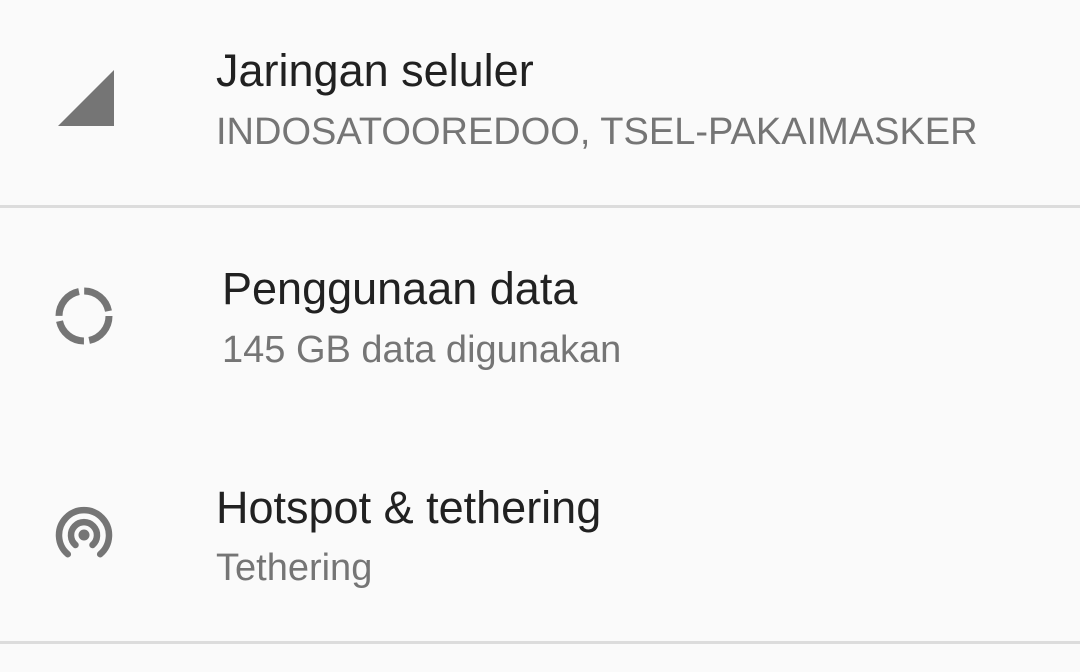 Image resolution: width=1080 pixels, height=672 pixels. What do you see at coordinates (597, 132) in the screenshot?
I see `settings-item-summary: INDOSATOOREDOO, TSEL-PAKAIMASKER` at bounding box center [597, 132].